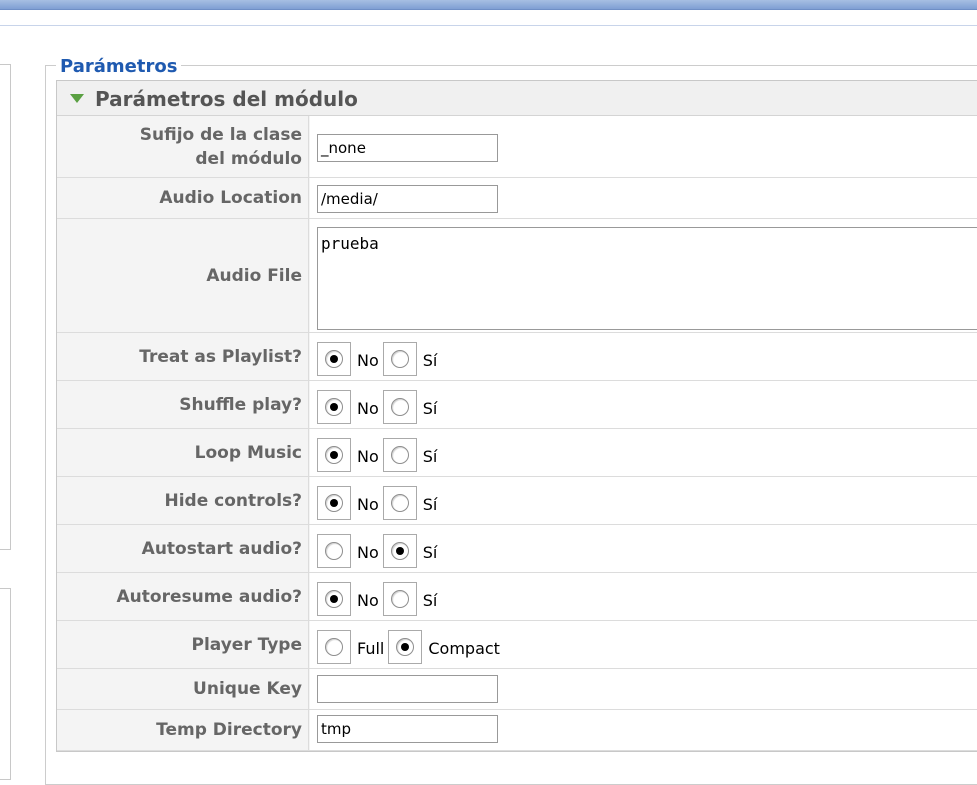 This screenshot has width=977, height=785. I want to click on autoresume-audio-no-radio, so click(334, 599).